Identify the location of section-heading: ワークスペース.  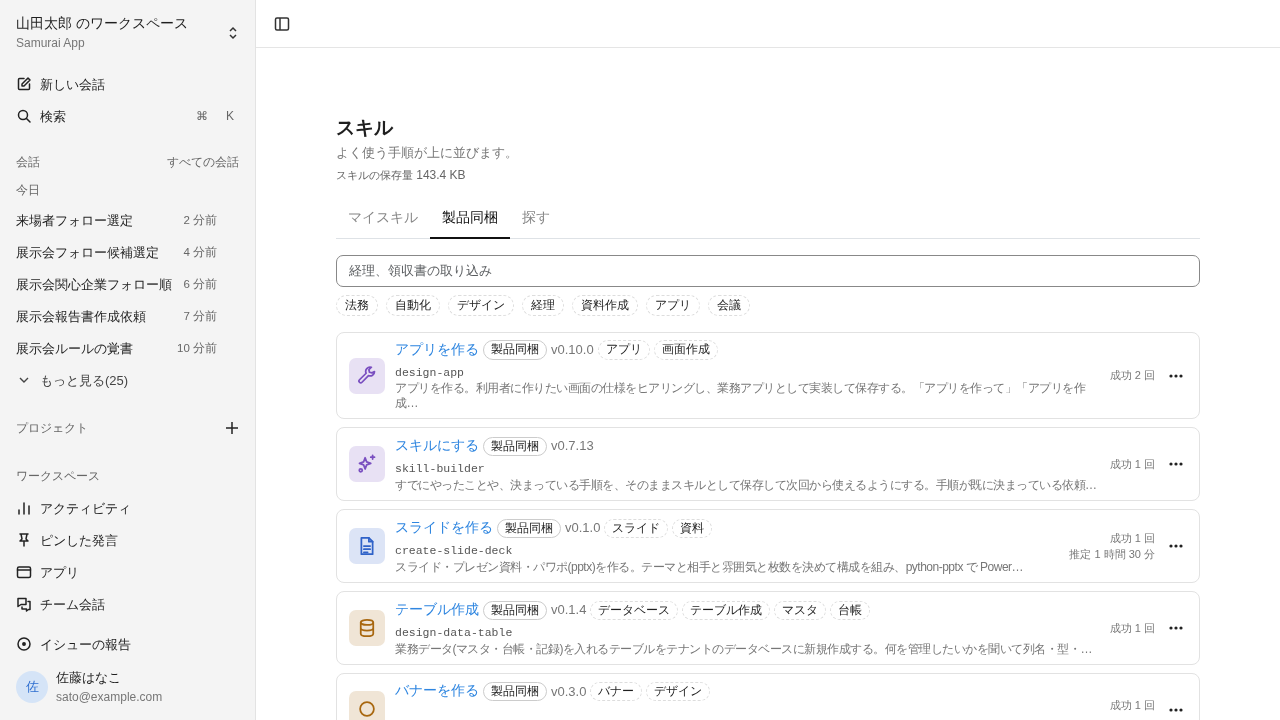
(58, 476).